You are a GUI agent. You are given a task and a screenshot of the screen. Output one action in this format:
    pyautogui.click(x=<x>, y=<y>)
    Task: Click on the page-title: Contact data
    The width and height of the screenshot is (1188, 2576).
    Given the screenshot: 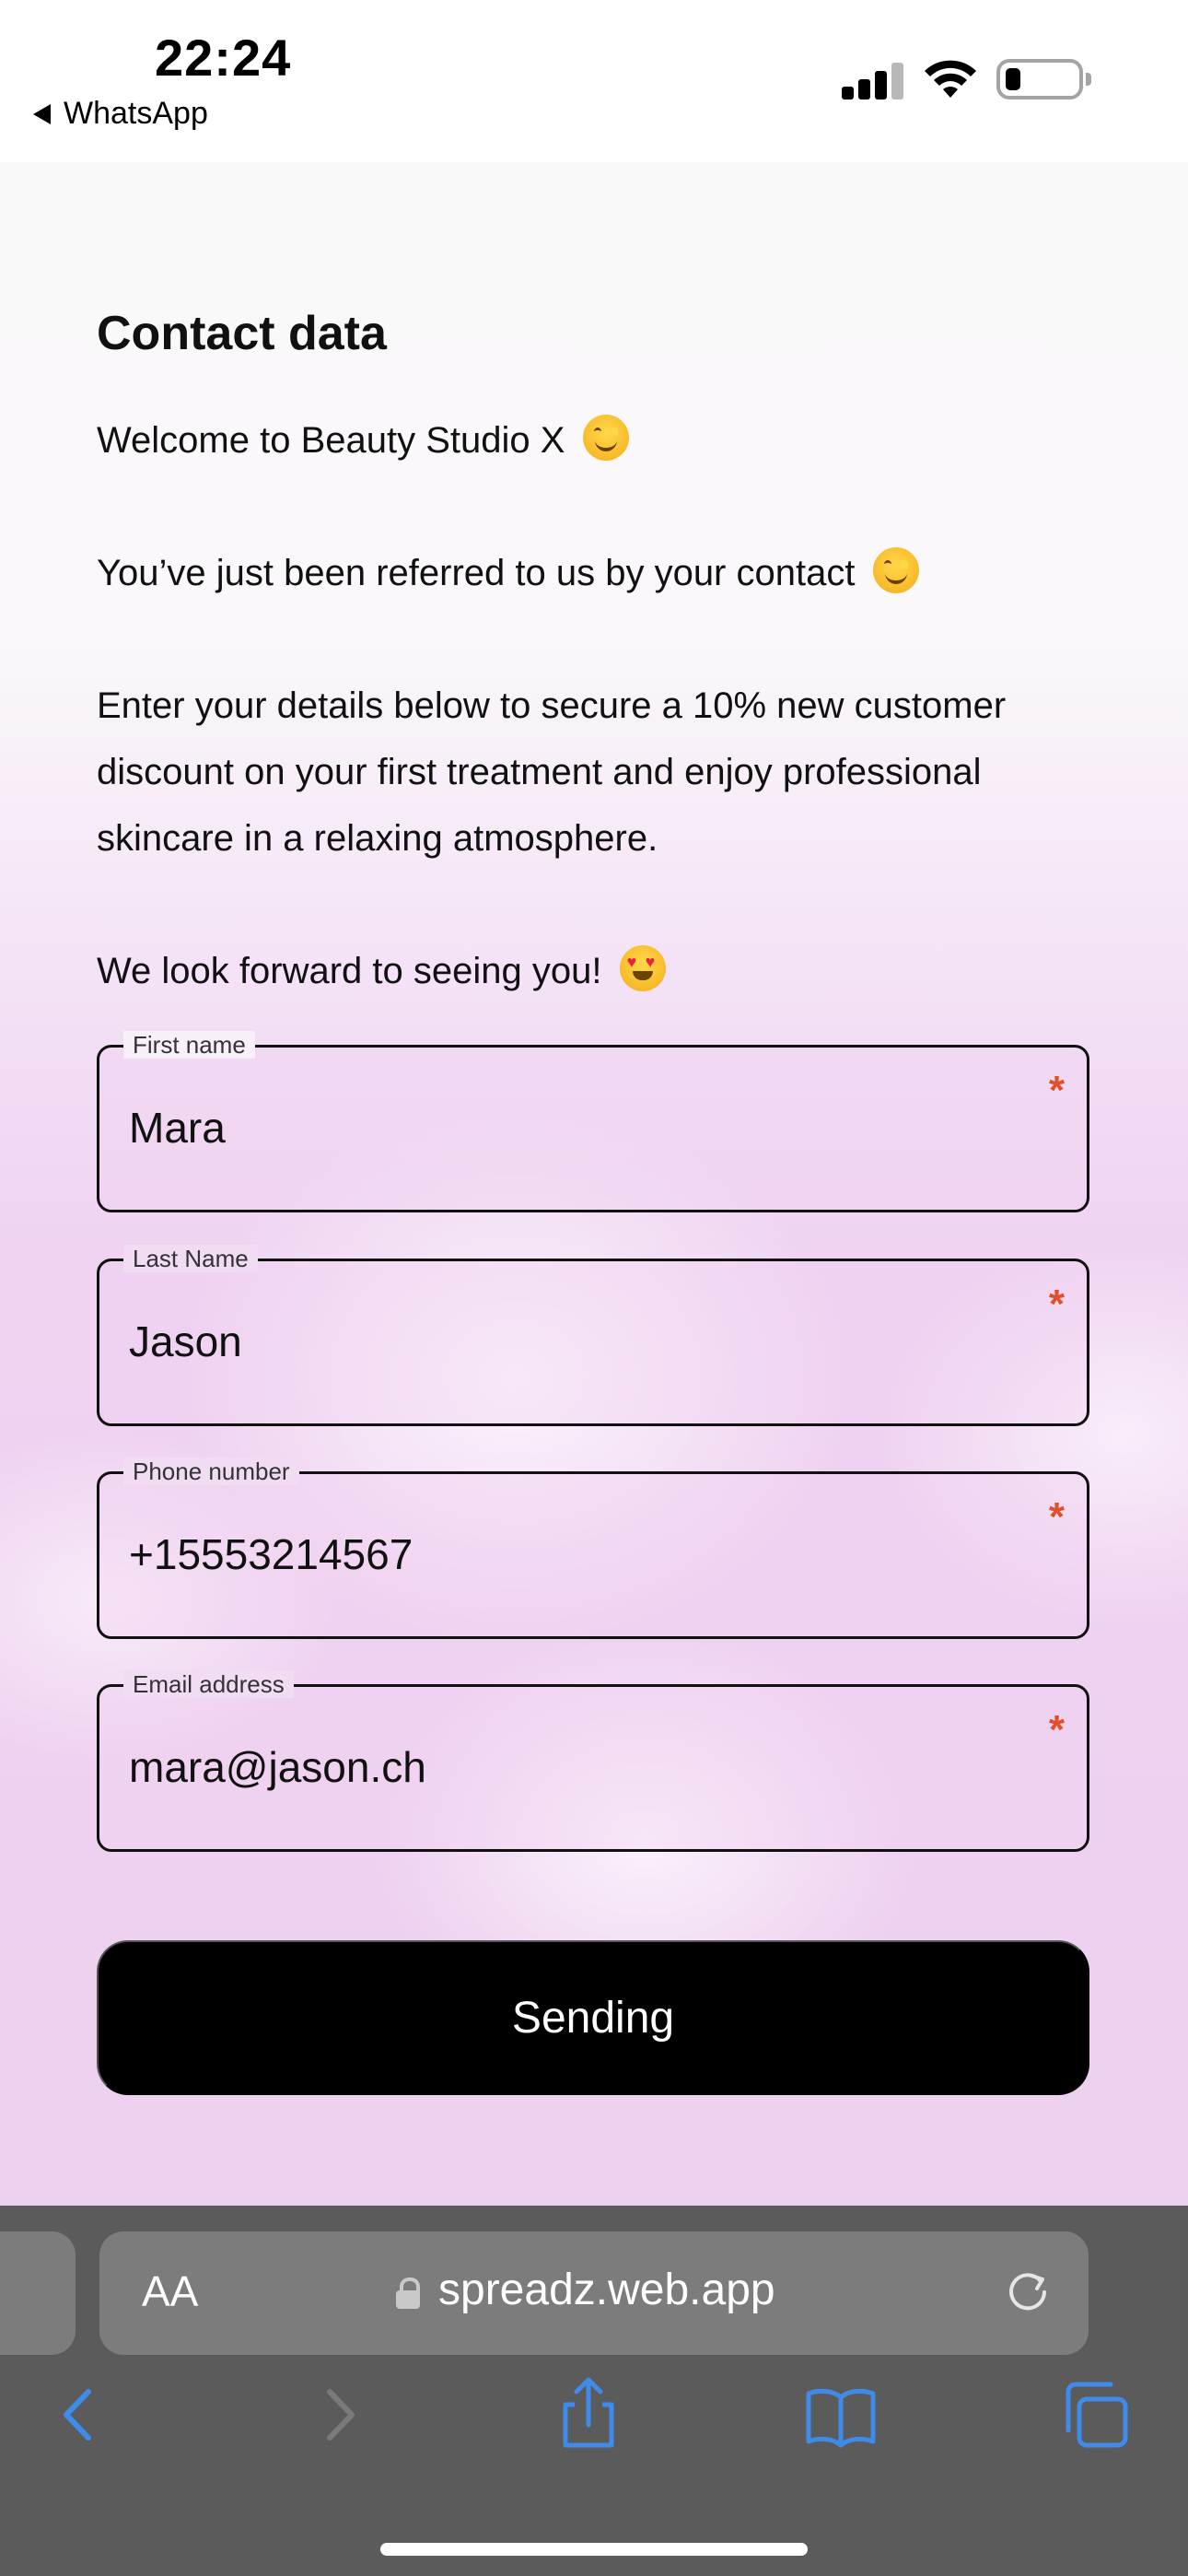 What is the action you would take?
    pyautogui.click(x=242, y=333)
    